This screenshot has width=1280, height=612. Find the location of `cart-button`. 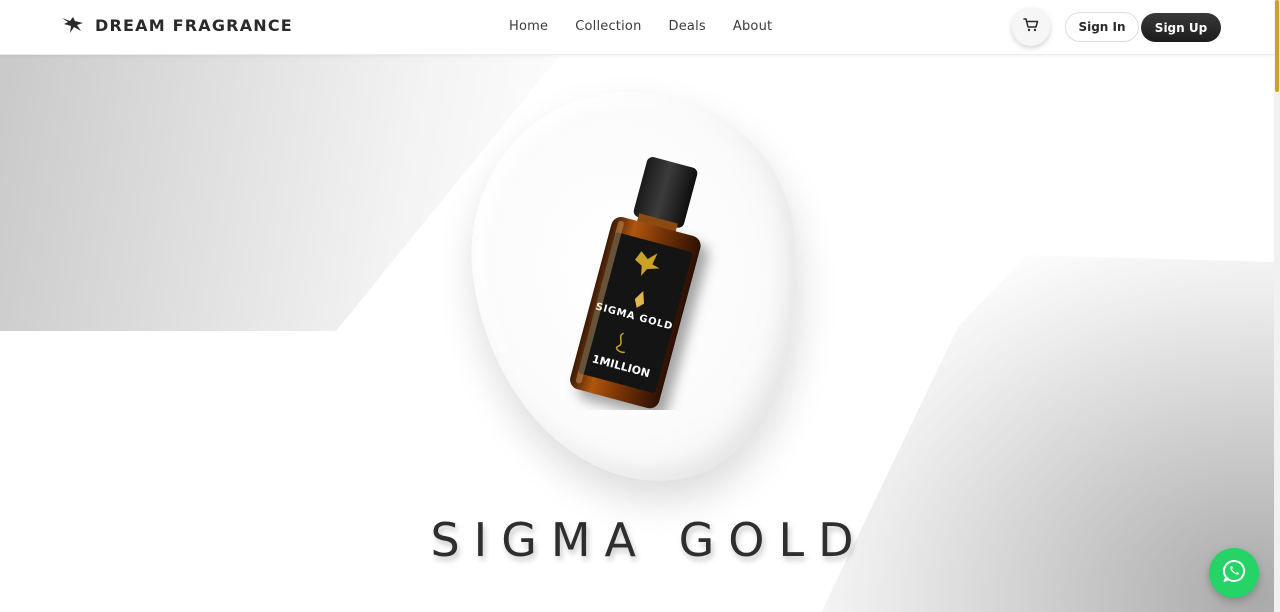

cart-button is located at coordinates (1031, 27).